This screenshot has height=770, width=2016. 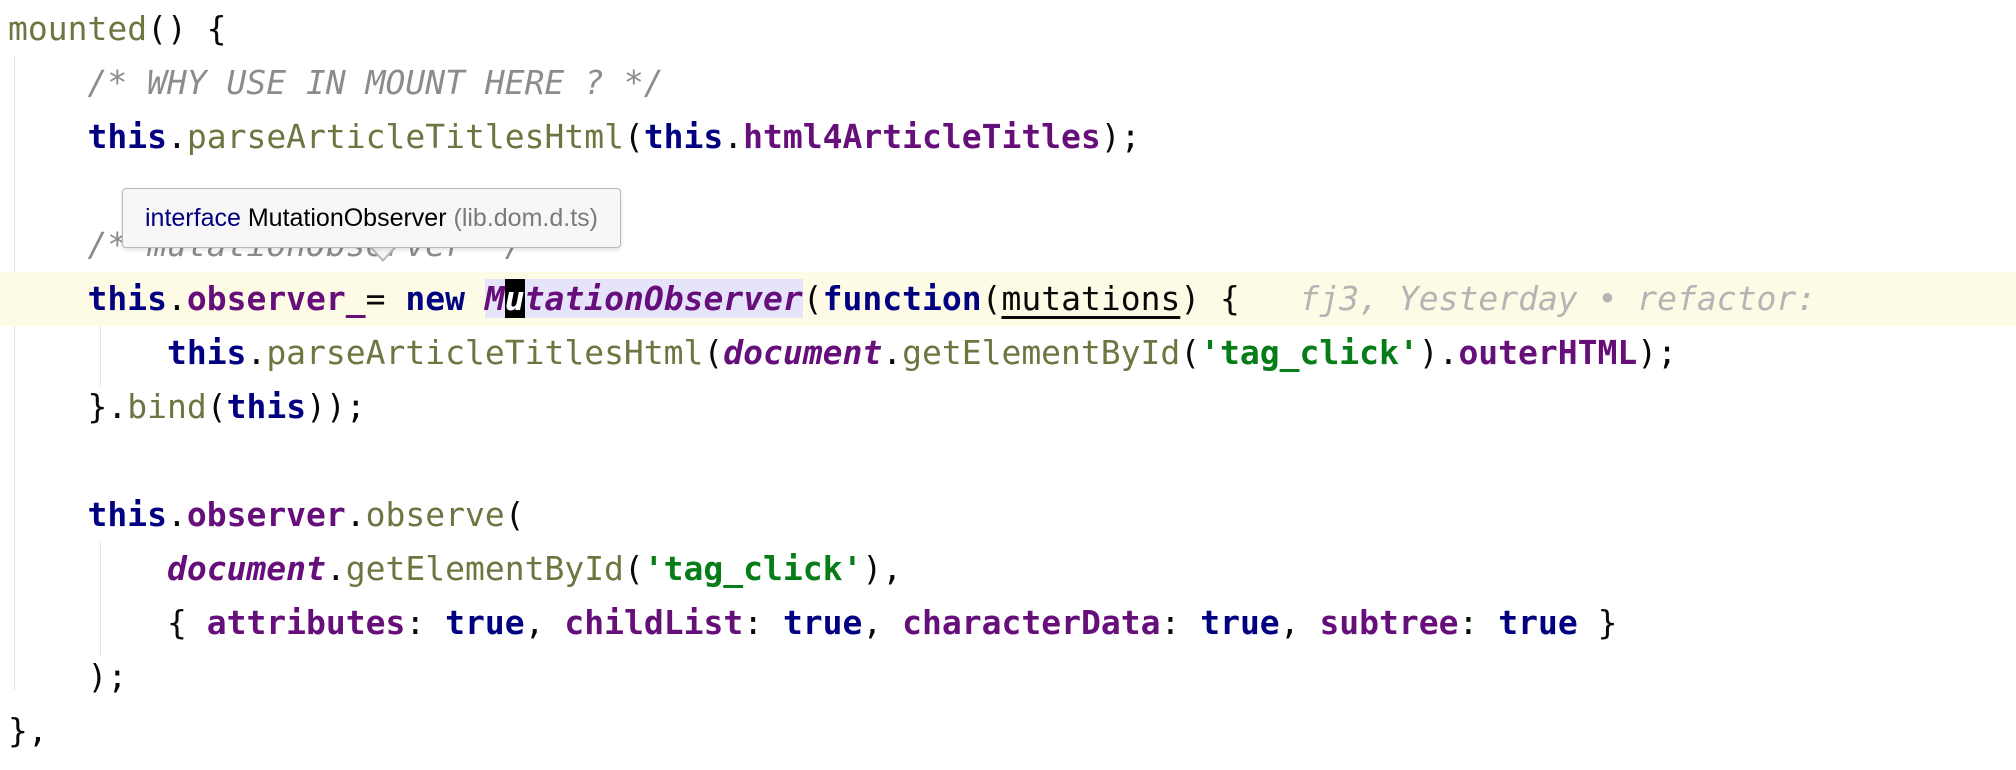 What do you see at coordinates (1008, 461) in the screenshot?
I see `code-line` at bounding box center [1008, 461].